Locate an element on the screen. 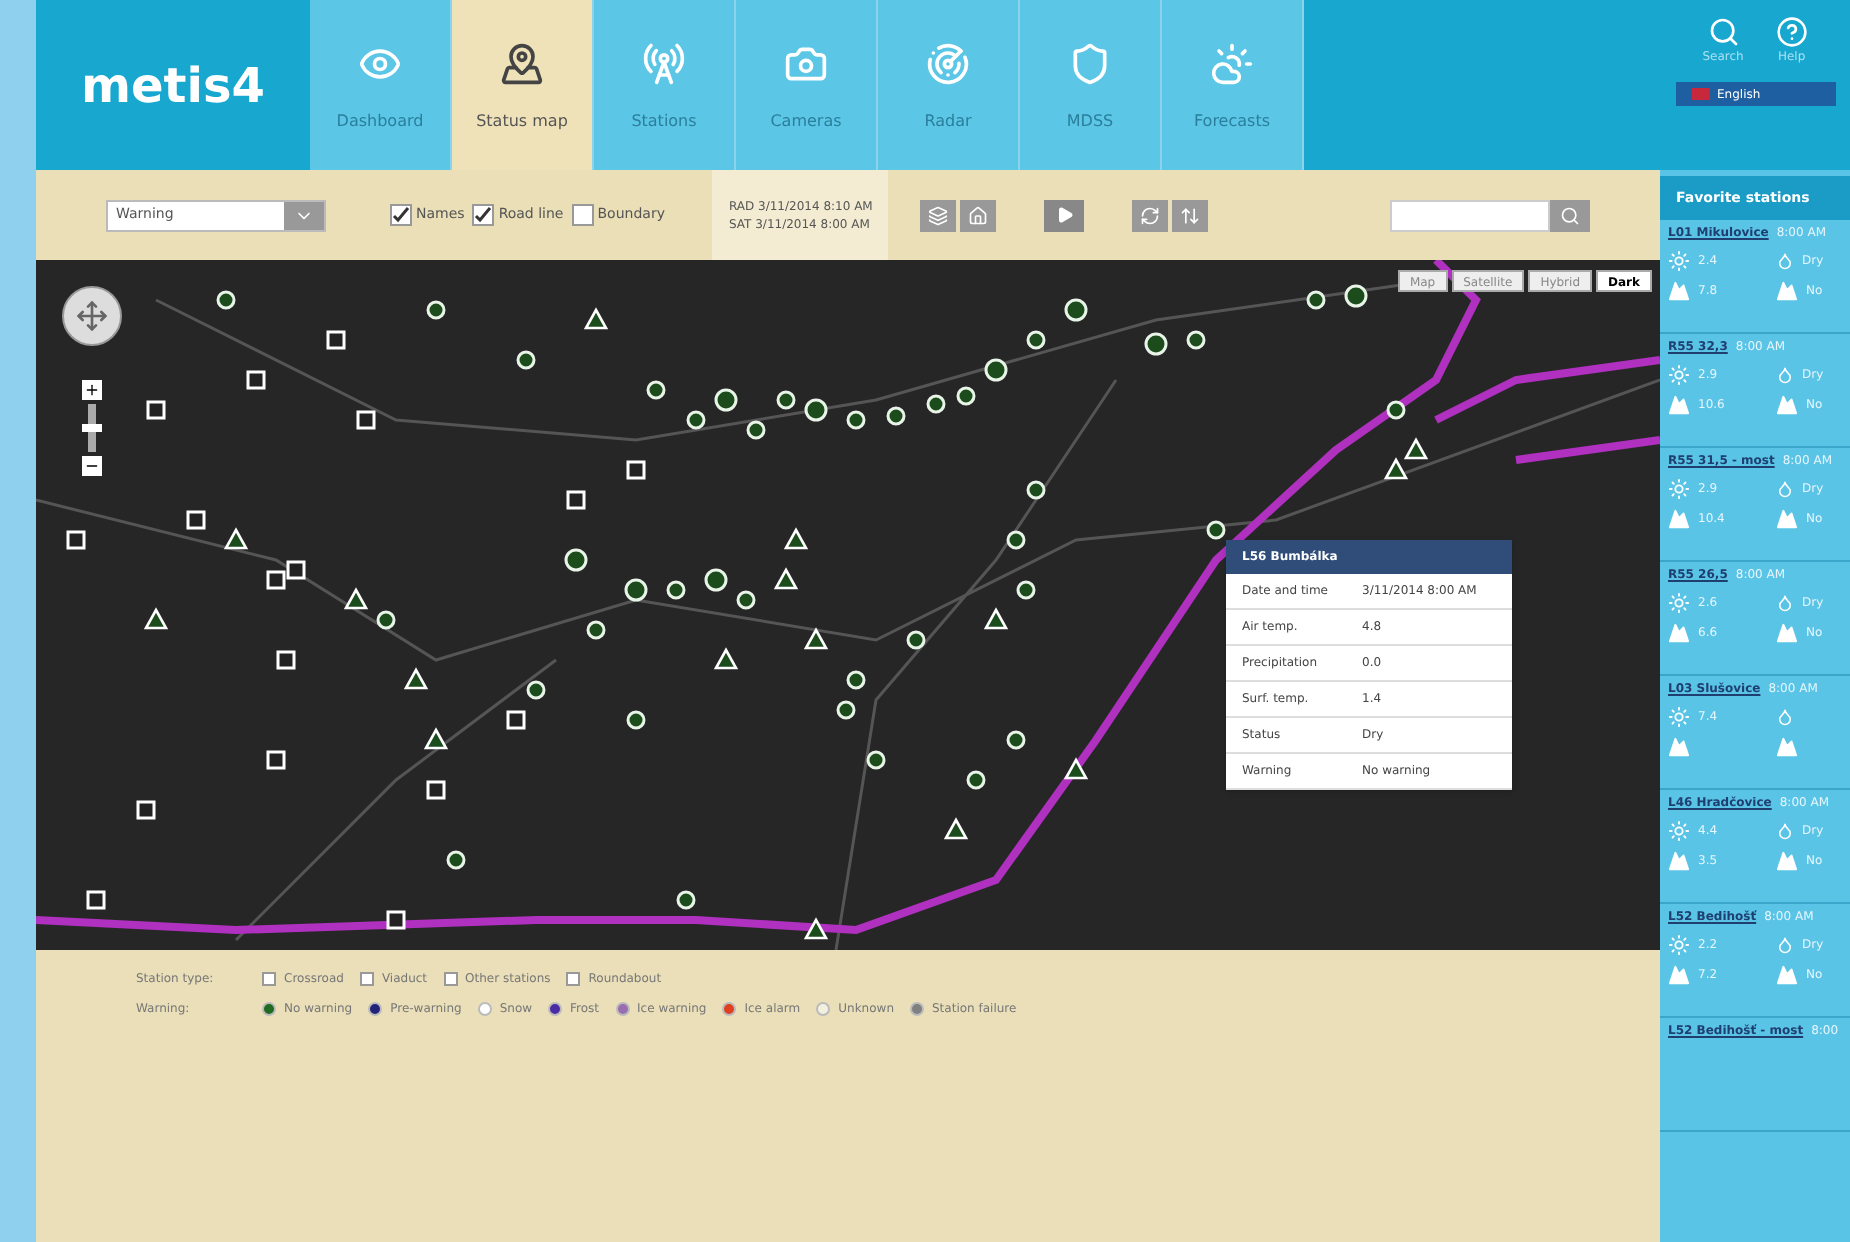  sort-button is located at coordinates (1190, 215).